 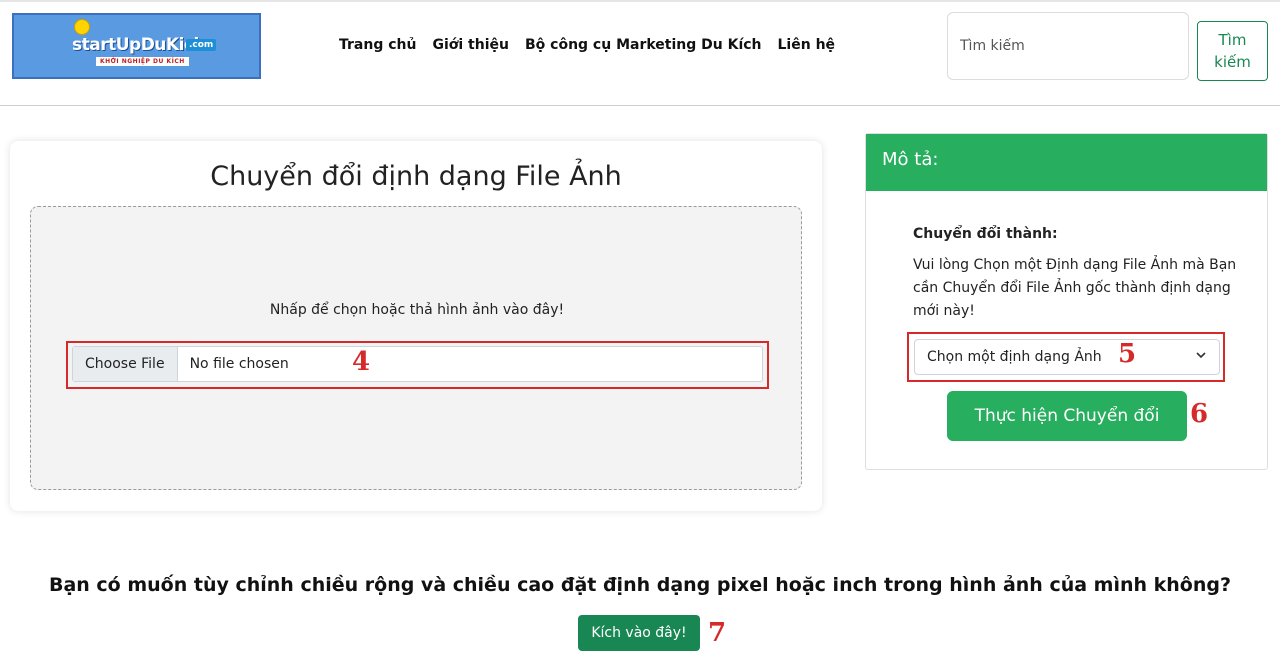 I want to click on format-select-value: Chọn một định dạng Ảnh, so click(x=1014, y=357).